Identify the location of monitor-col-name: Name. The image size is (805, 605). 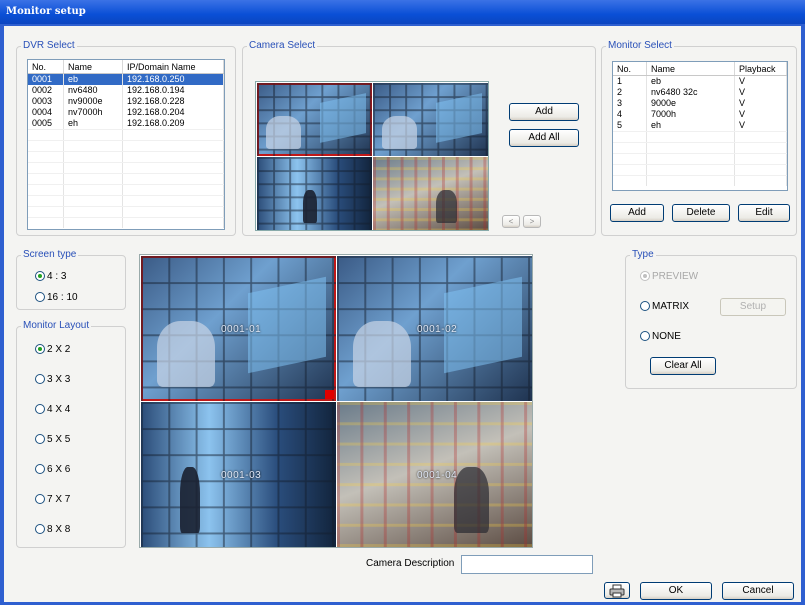
(691, 68).